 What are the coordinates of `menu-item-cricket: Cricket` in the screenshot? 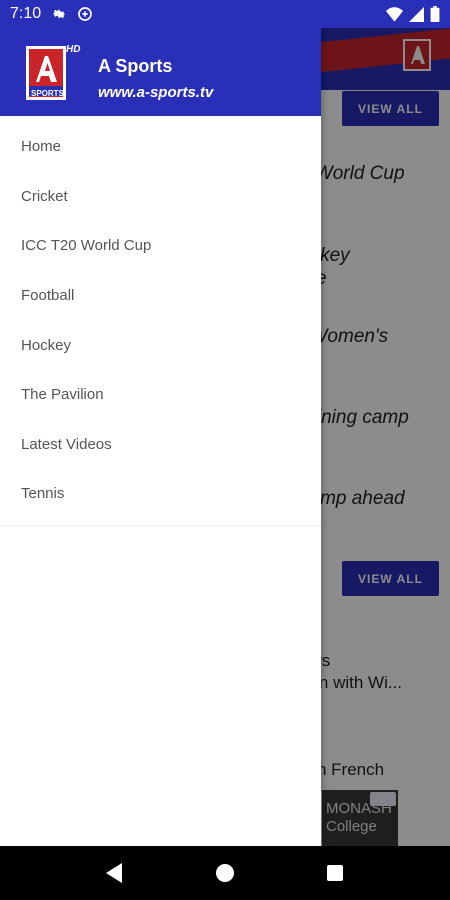 It's located at (160, 197).